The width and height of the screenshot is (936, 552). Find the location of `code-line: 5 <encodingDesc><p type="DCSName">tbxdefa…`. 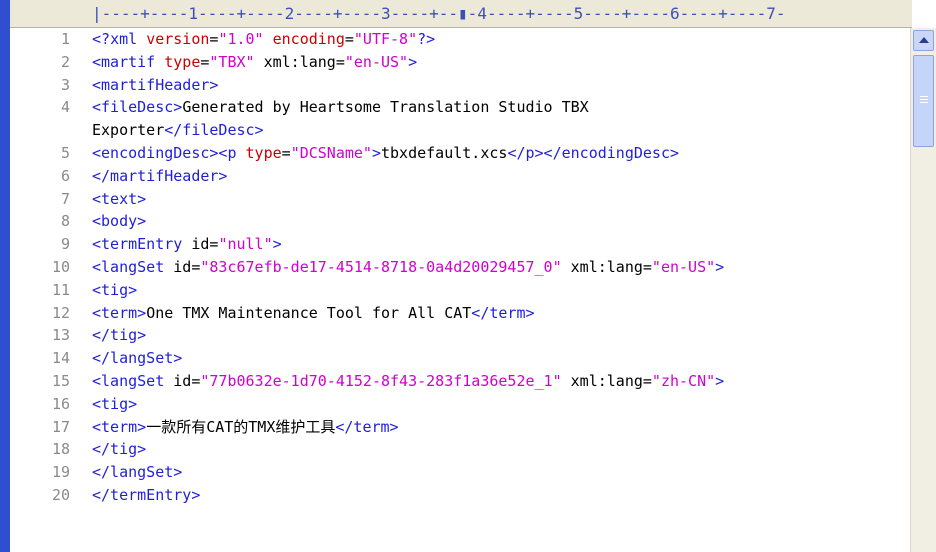

code-line: 5 <encodingDesc><p type="DCSName">tbxdefa… is located at coordinates (459, 153).